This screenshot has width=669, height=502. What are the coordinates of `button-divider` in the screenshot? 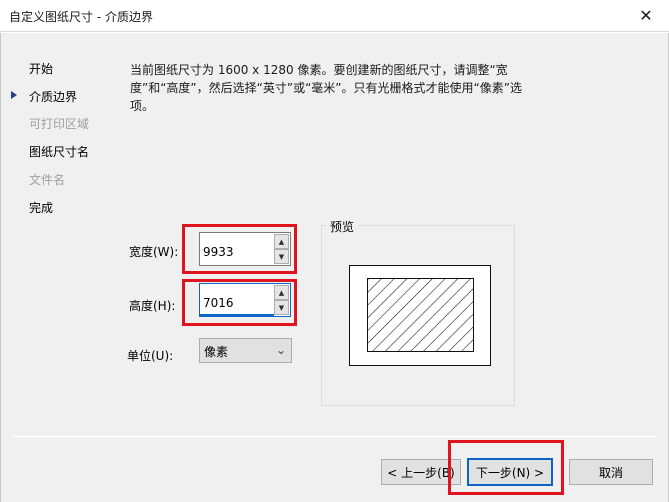 It's located at (334, 436).